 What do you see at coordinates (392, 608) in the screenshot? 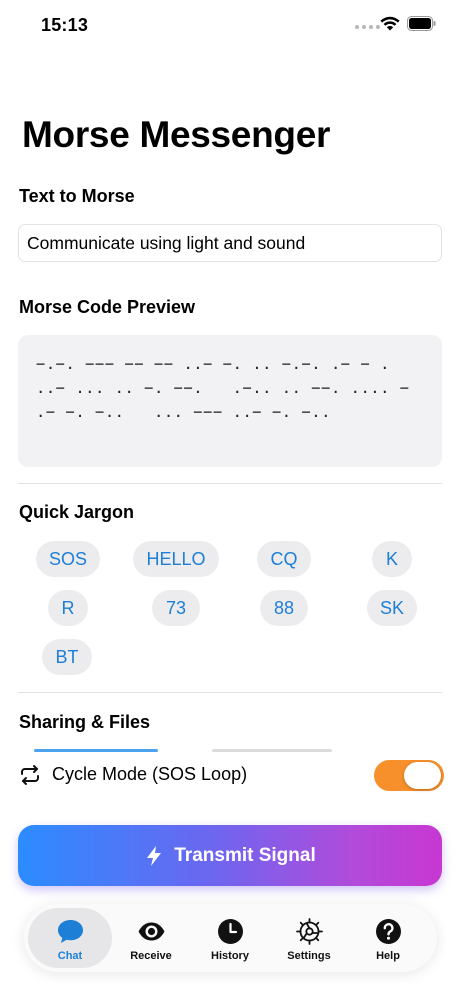
I see `jargon-chip-sk: SK` at bounding box center [392, 608].